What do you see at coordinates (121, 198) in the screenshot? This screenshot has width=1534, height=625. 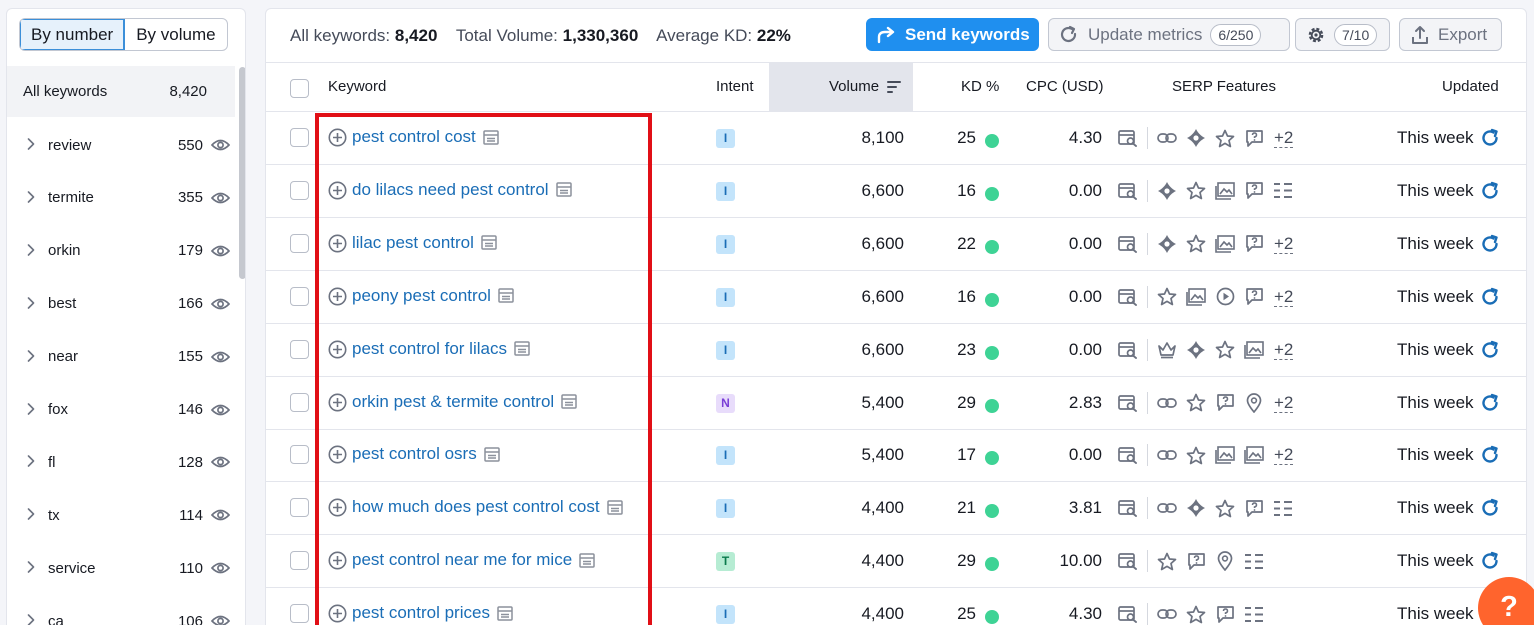 I see `keyword-group-item: termite 355` at bounding box center [121, 198].